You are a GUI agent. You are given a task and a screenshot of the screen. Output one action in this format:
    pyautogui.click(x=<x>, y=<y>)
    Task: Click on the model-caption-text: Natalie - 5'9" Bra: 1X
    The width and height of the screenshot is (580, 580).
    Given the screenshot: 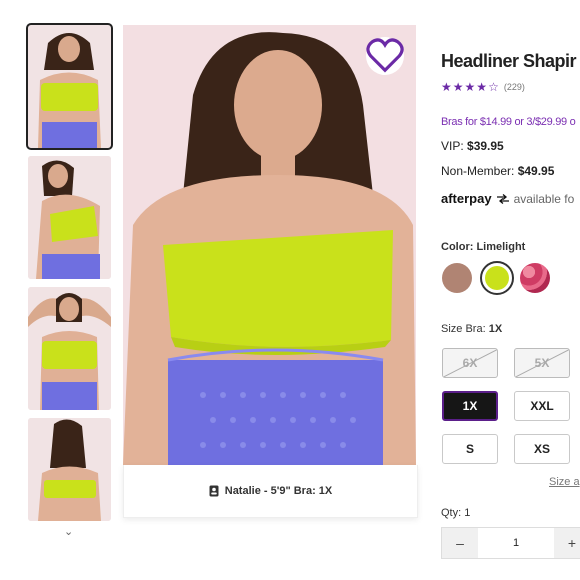 What is the action you would take?
    pyautogui.click(x=278, y=491)
    